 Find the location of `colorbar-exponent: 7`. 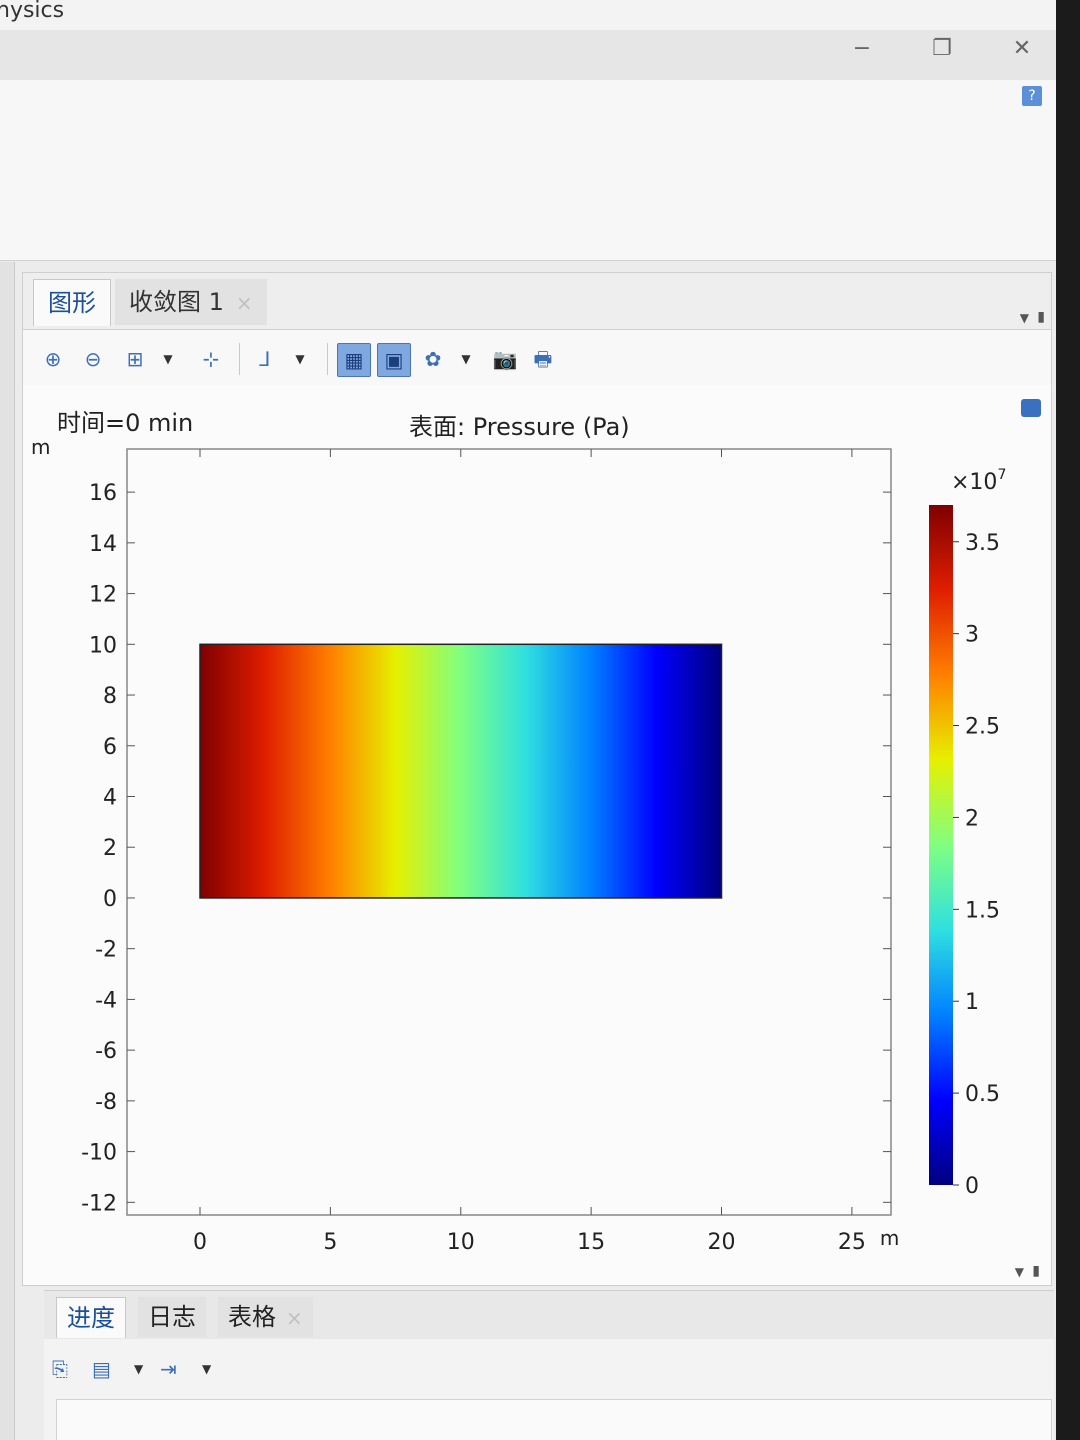

colorbar-exponent: 7 is located at coordinates (1001, 475).